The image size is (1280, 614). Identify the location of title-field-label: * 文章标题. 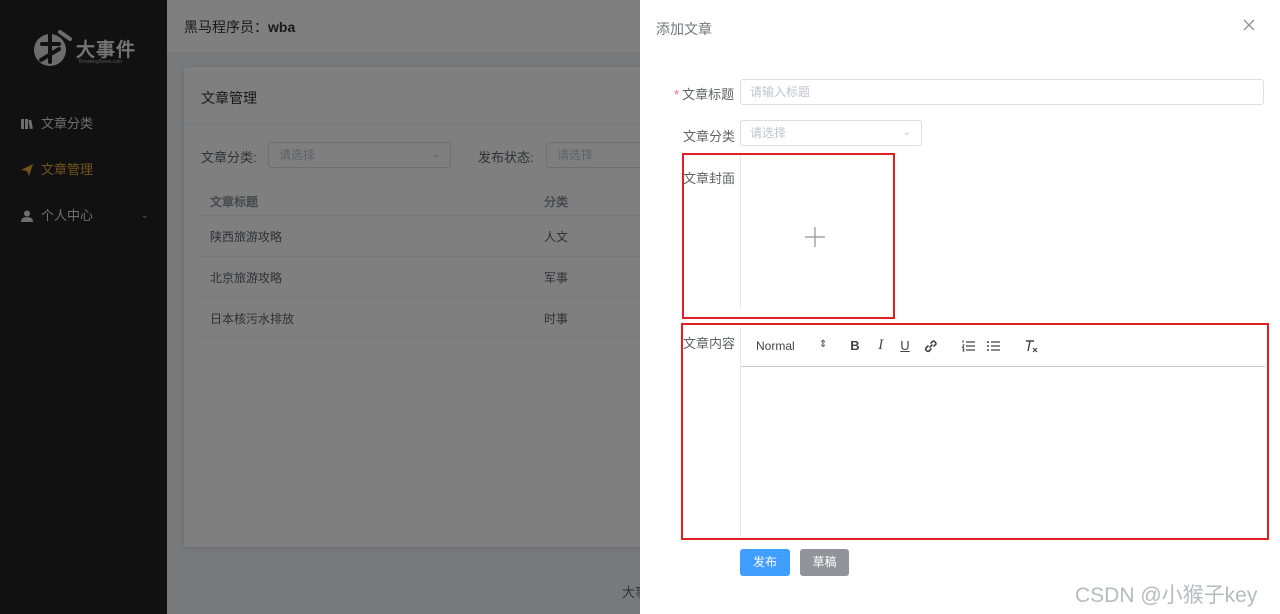
(704, 93).